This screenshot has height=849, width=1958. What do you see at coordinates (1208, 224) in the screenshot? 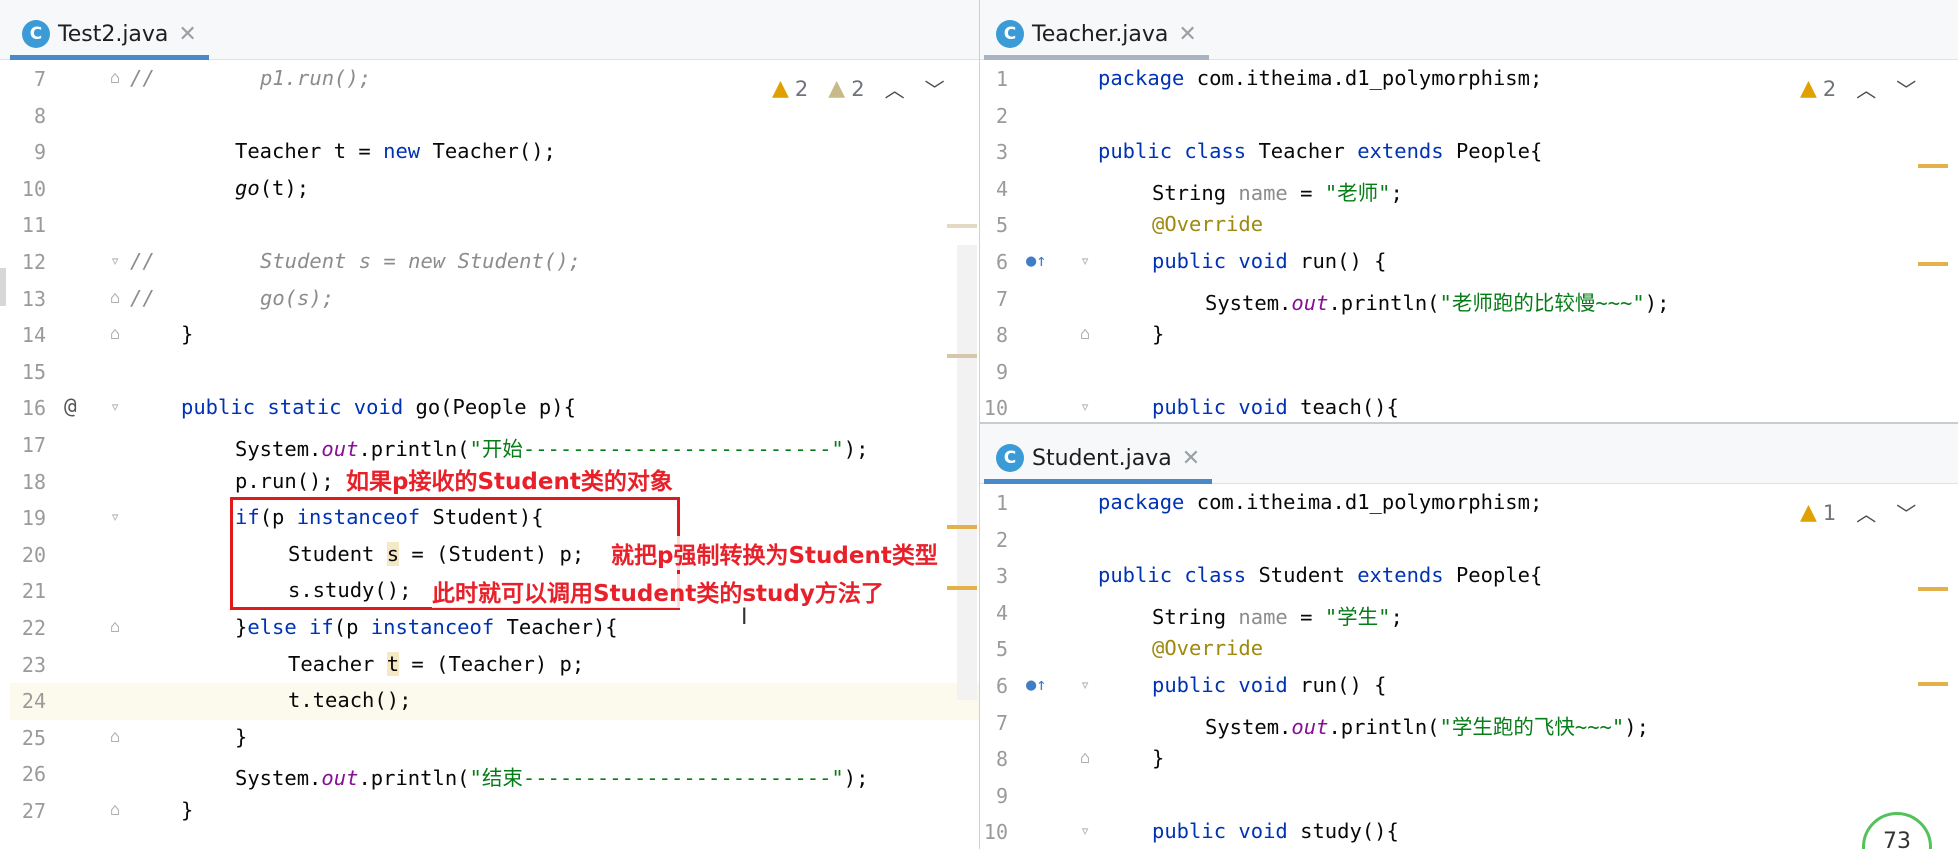
I see `code-text: @Override` at bounding box center [1208, 224].